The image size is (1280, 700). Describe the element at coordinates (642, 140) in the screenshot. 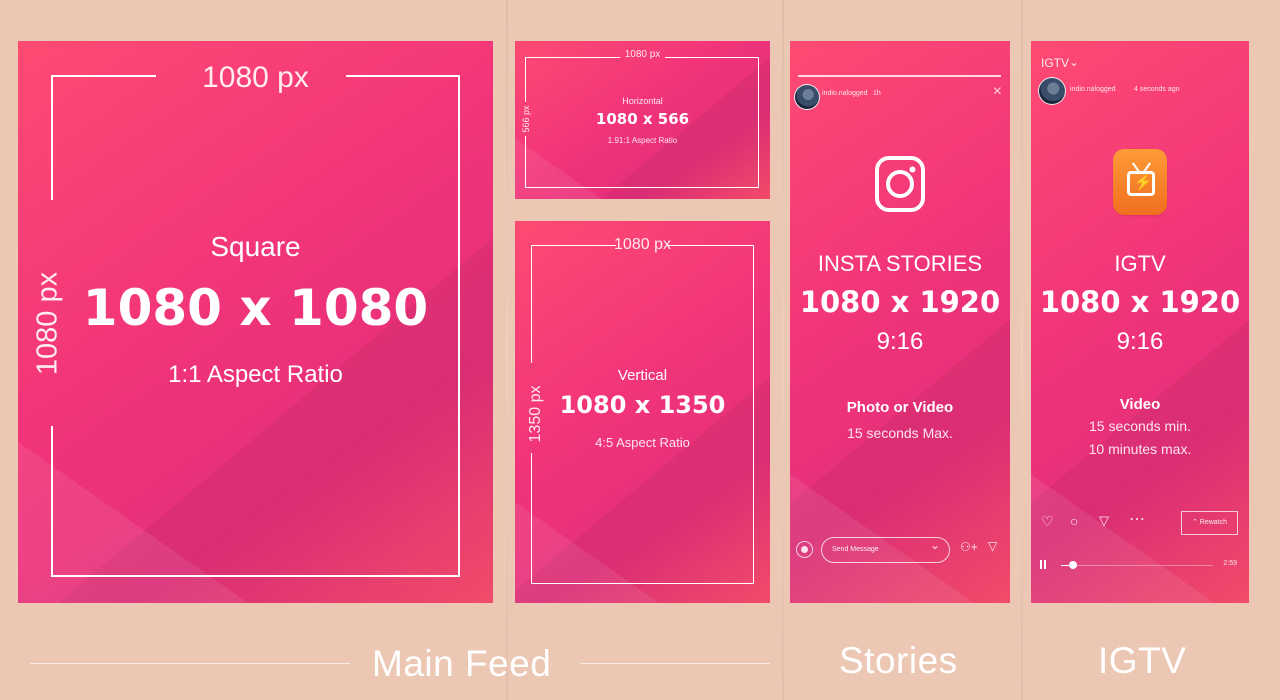

I see `horizontal-aspect-ratio: 1.91:1 Aspect Ratio` at that location.